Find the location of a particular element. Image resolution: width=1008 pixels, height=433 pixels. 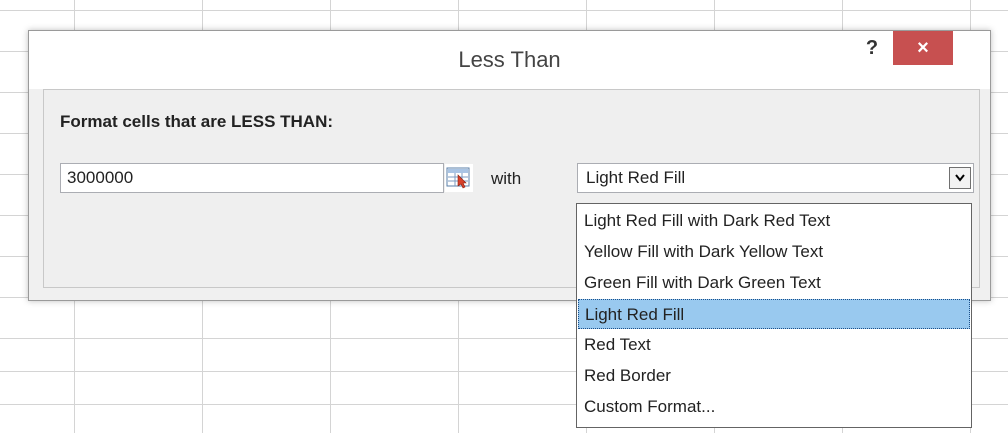

rule-prompt-label: Format cells that are LESS THAN: is located at coordinates (197, 121).